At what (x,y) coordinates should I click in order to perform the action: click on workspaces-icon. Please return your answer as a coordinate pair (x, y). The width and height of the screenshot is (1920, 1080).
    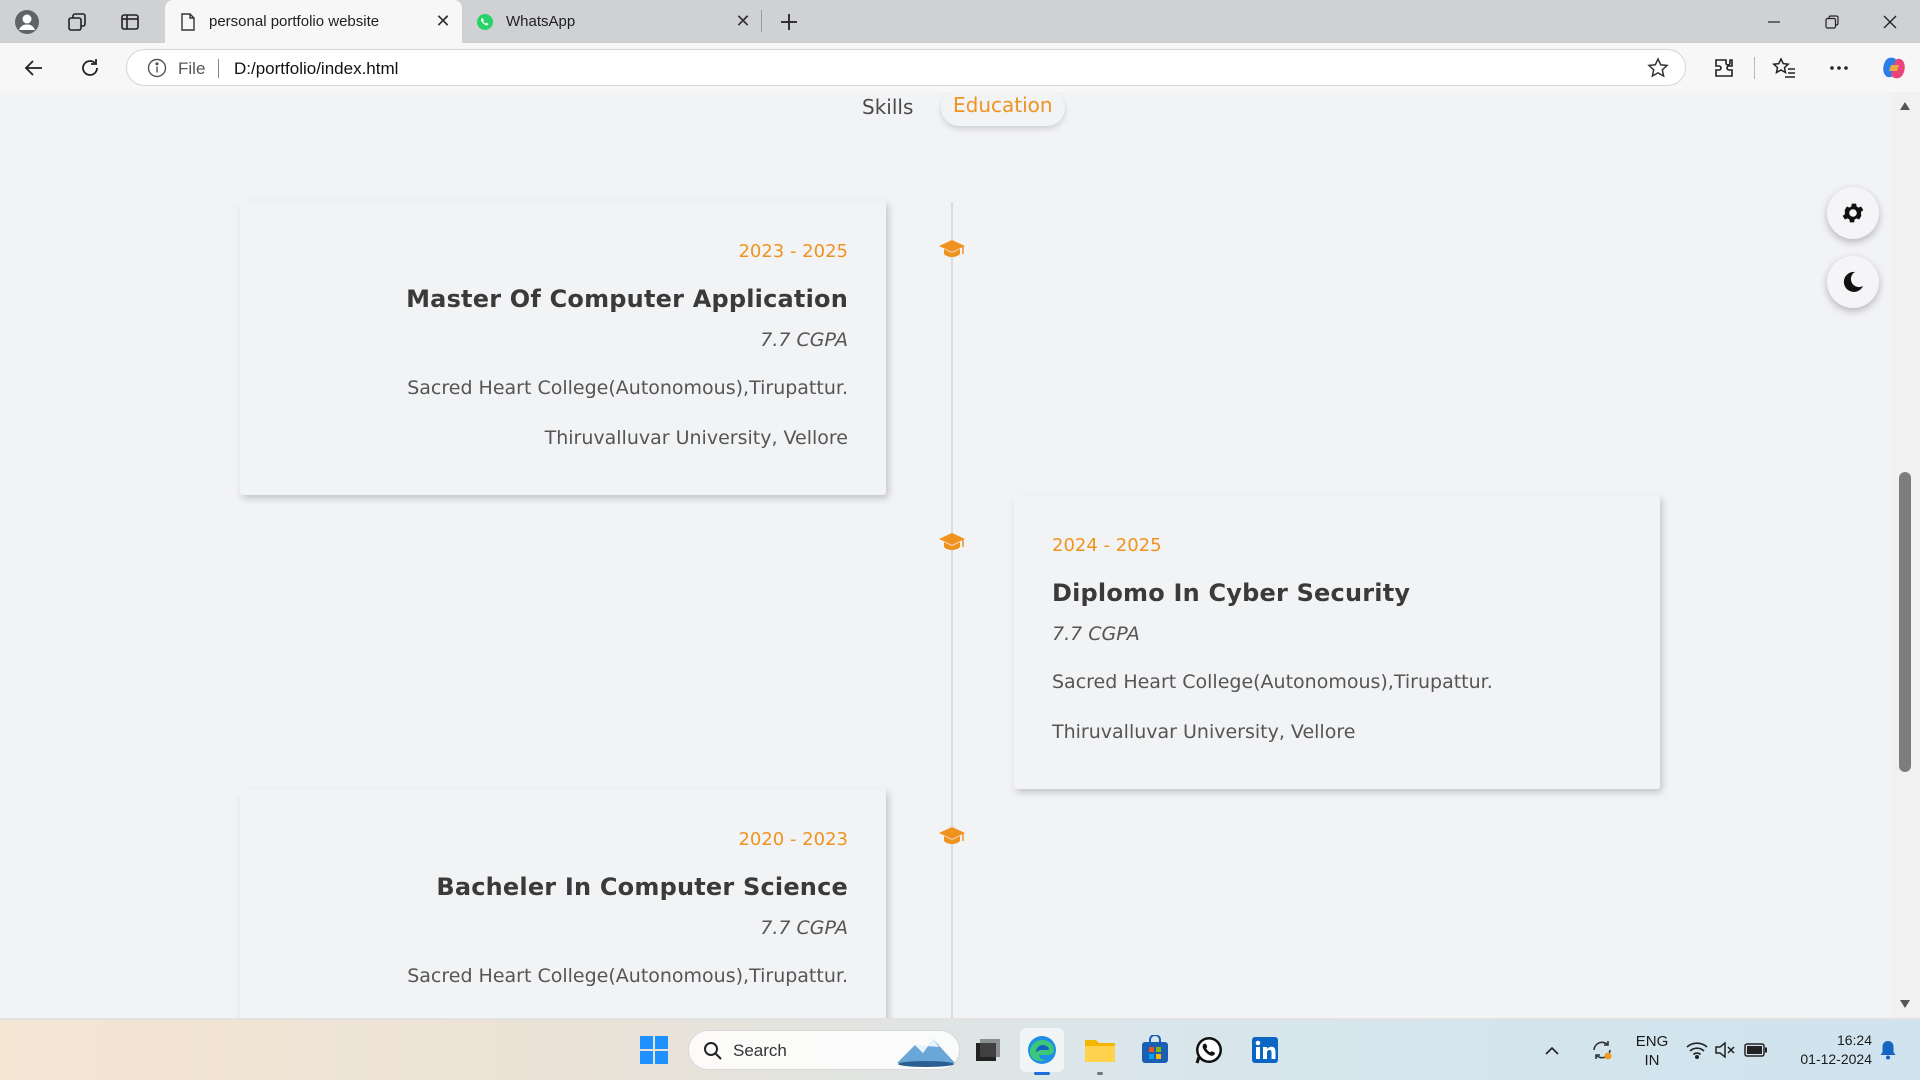
    Looking at the image, I should click on (77, 22).